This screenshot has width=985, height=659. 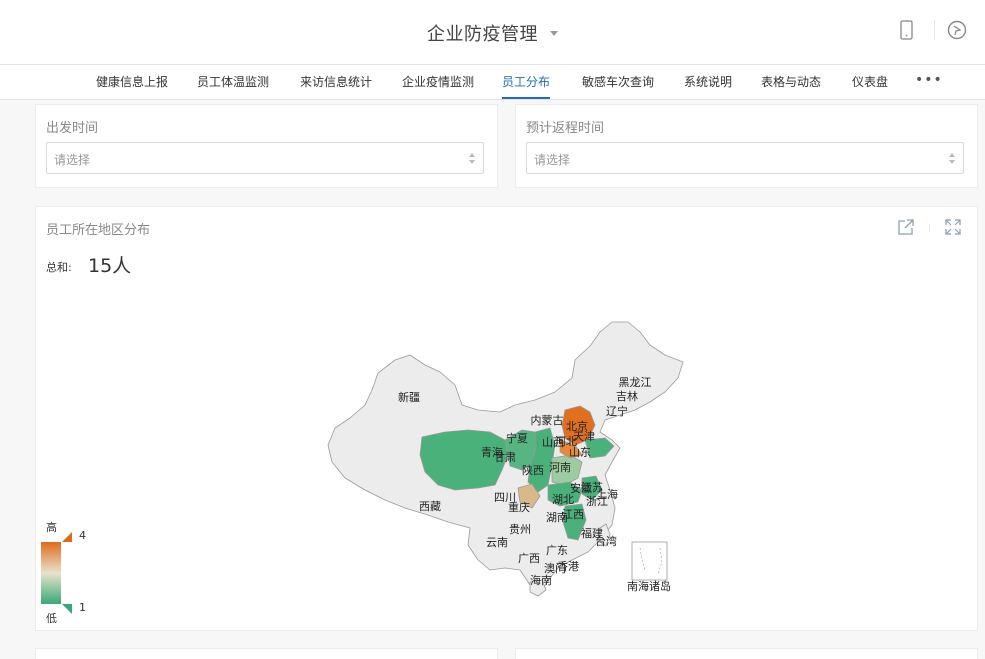 What do you see at coordinates (580, 452) in the screenshot?
I see `label-shandong: 山东` at bounding box center [580, 452].